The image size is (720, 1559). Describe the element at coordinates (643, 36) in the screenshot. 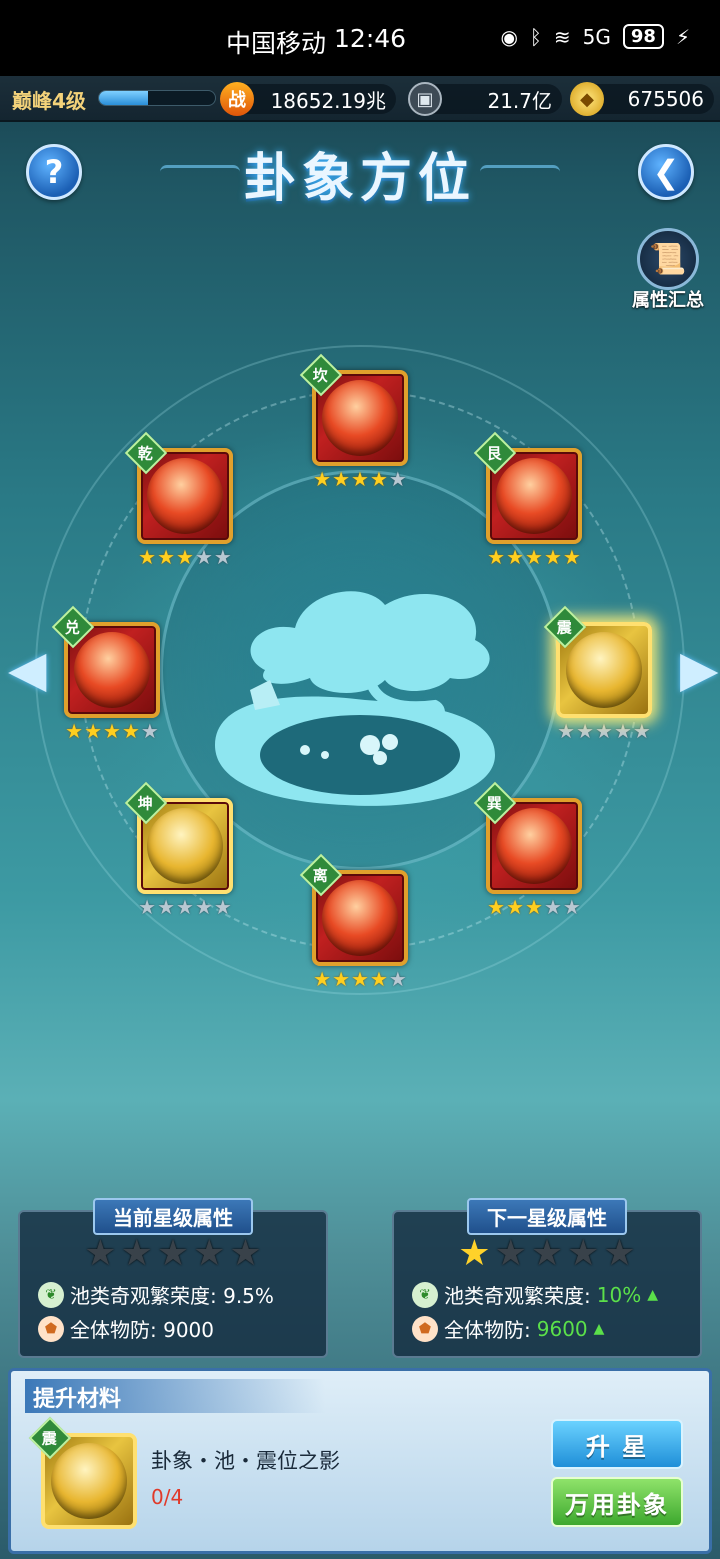

I see `battery-level: 98` at that location.